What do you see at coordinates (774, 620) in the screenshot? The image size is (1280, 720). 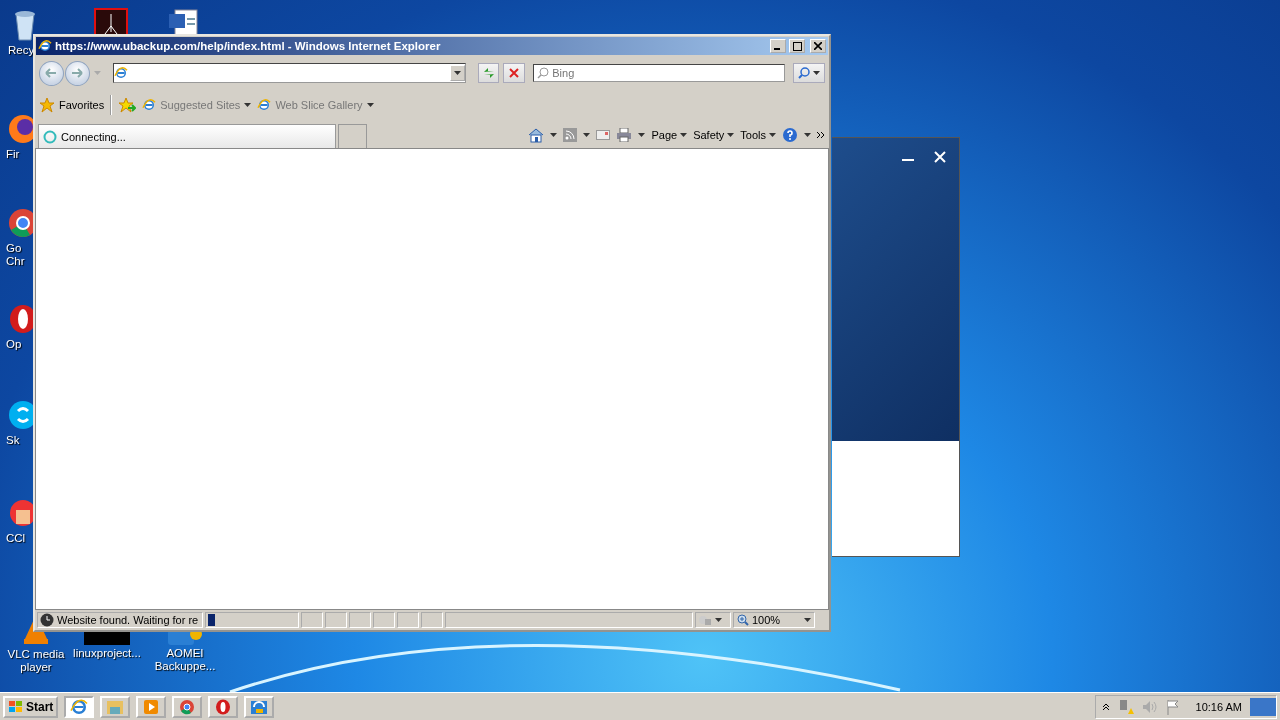 I see `zoom-button: 100%` at bounding box center [774, 620].